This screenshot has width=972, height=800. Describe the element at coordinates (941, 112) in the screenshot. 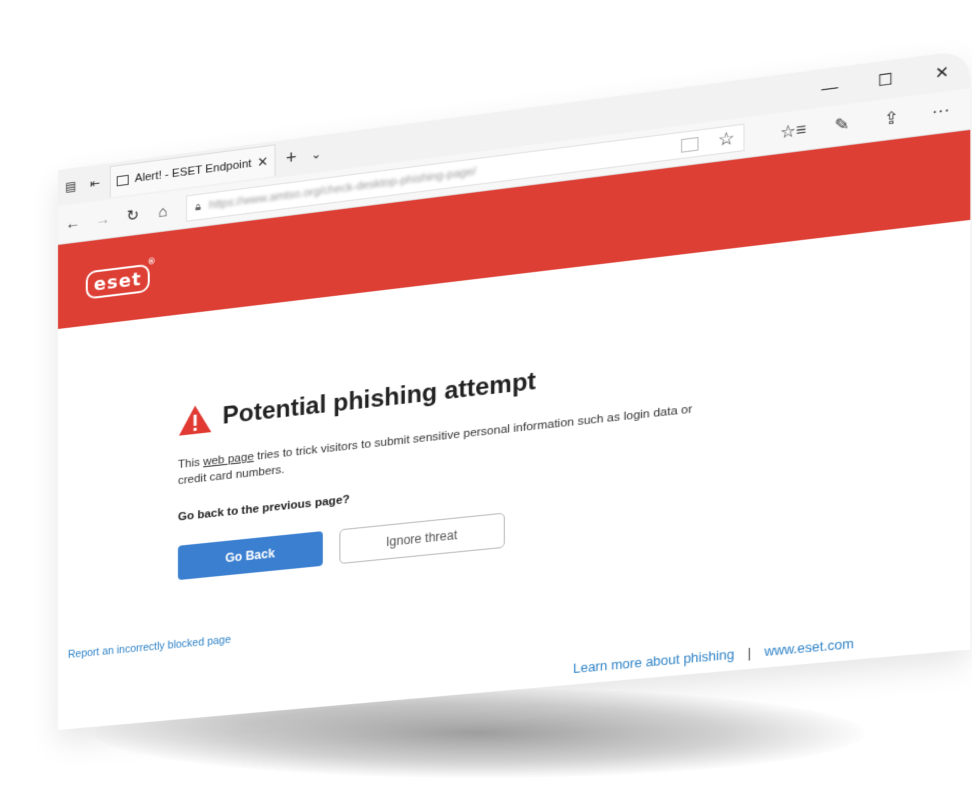

I see `more-icon: ···` at that location.